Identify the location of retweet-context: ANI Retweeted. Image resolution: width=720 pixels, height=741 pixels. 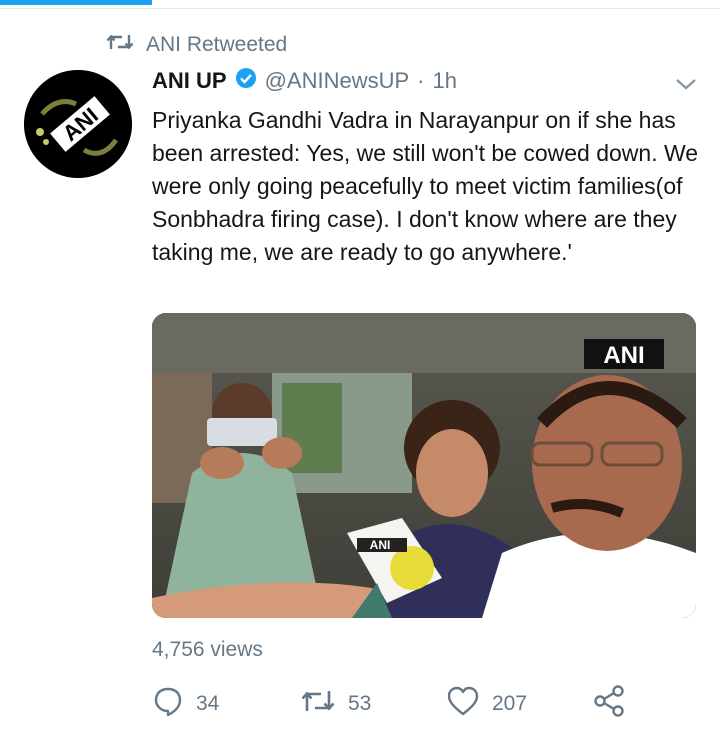
(196, 45).